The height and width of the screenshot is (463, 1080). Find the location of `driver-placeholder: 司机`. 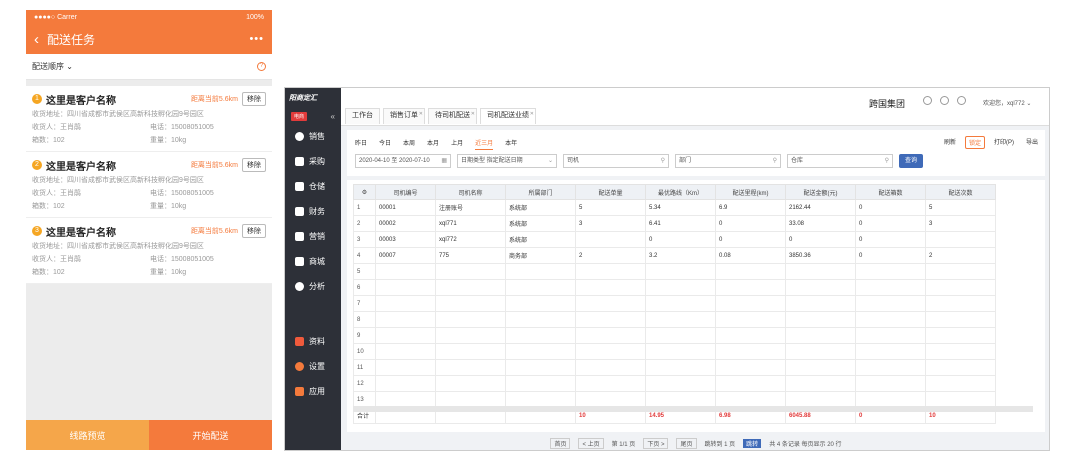

driver-placeholder: 司机 is located at coordinates (573, 161).